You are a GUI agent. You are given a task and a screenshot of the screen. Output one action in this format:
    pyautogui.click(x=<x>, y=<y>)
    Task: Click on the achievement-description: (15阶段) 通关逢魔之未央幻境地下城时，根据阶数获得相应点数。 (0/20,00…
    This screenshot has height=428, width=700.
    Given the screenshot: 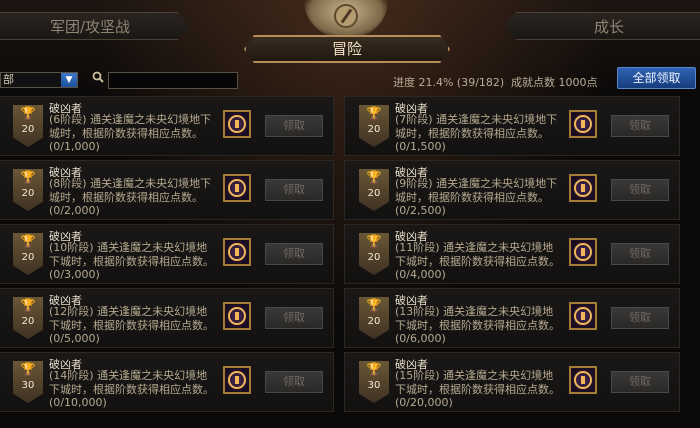 What is the action you would take?
    pyautogui.click(x=479, y=389)
    